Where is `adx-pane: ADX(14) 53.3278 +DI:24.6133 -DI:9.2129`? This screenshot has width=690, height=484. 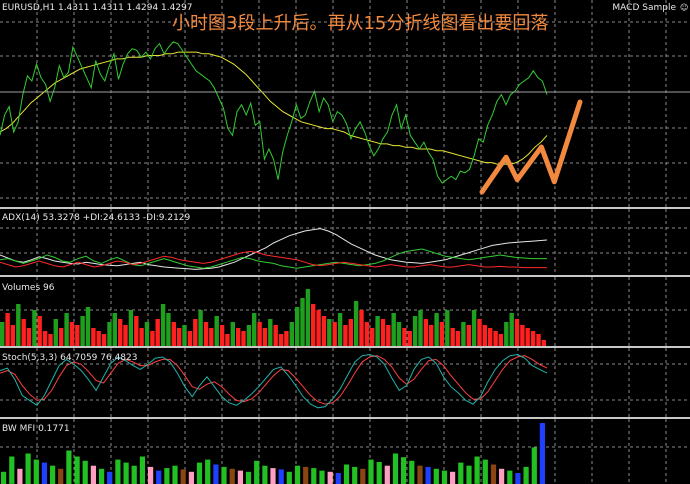
adx-pane: ADX(14) 53.3278 +DI:24.6133 -DI:9.2129 is located at coordinates (345, 242).